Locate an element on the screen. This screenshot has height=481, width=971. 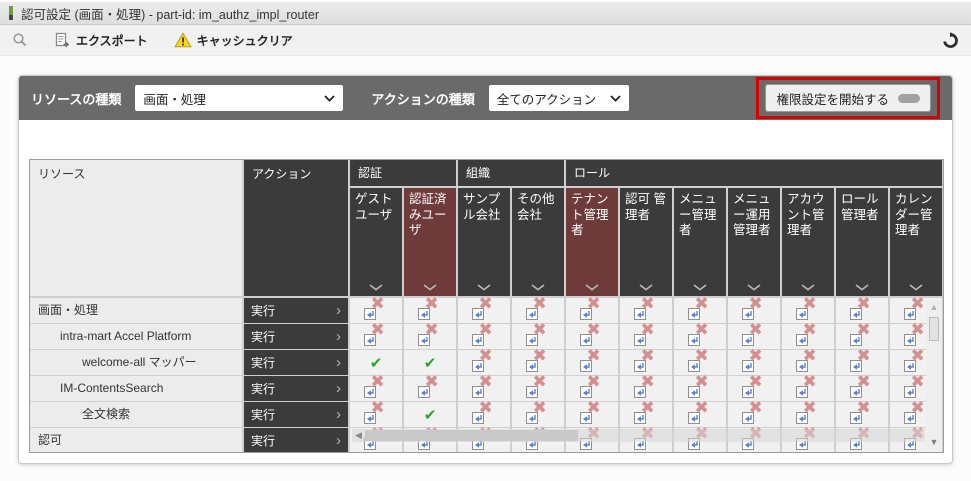
column-header: サンプル会社 is located at coordinates (484, 242).